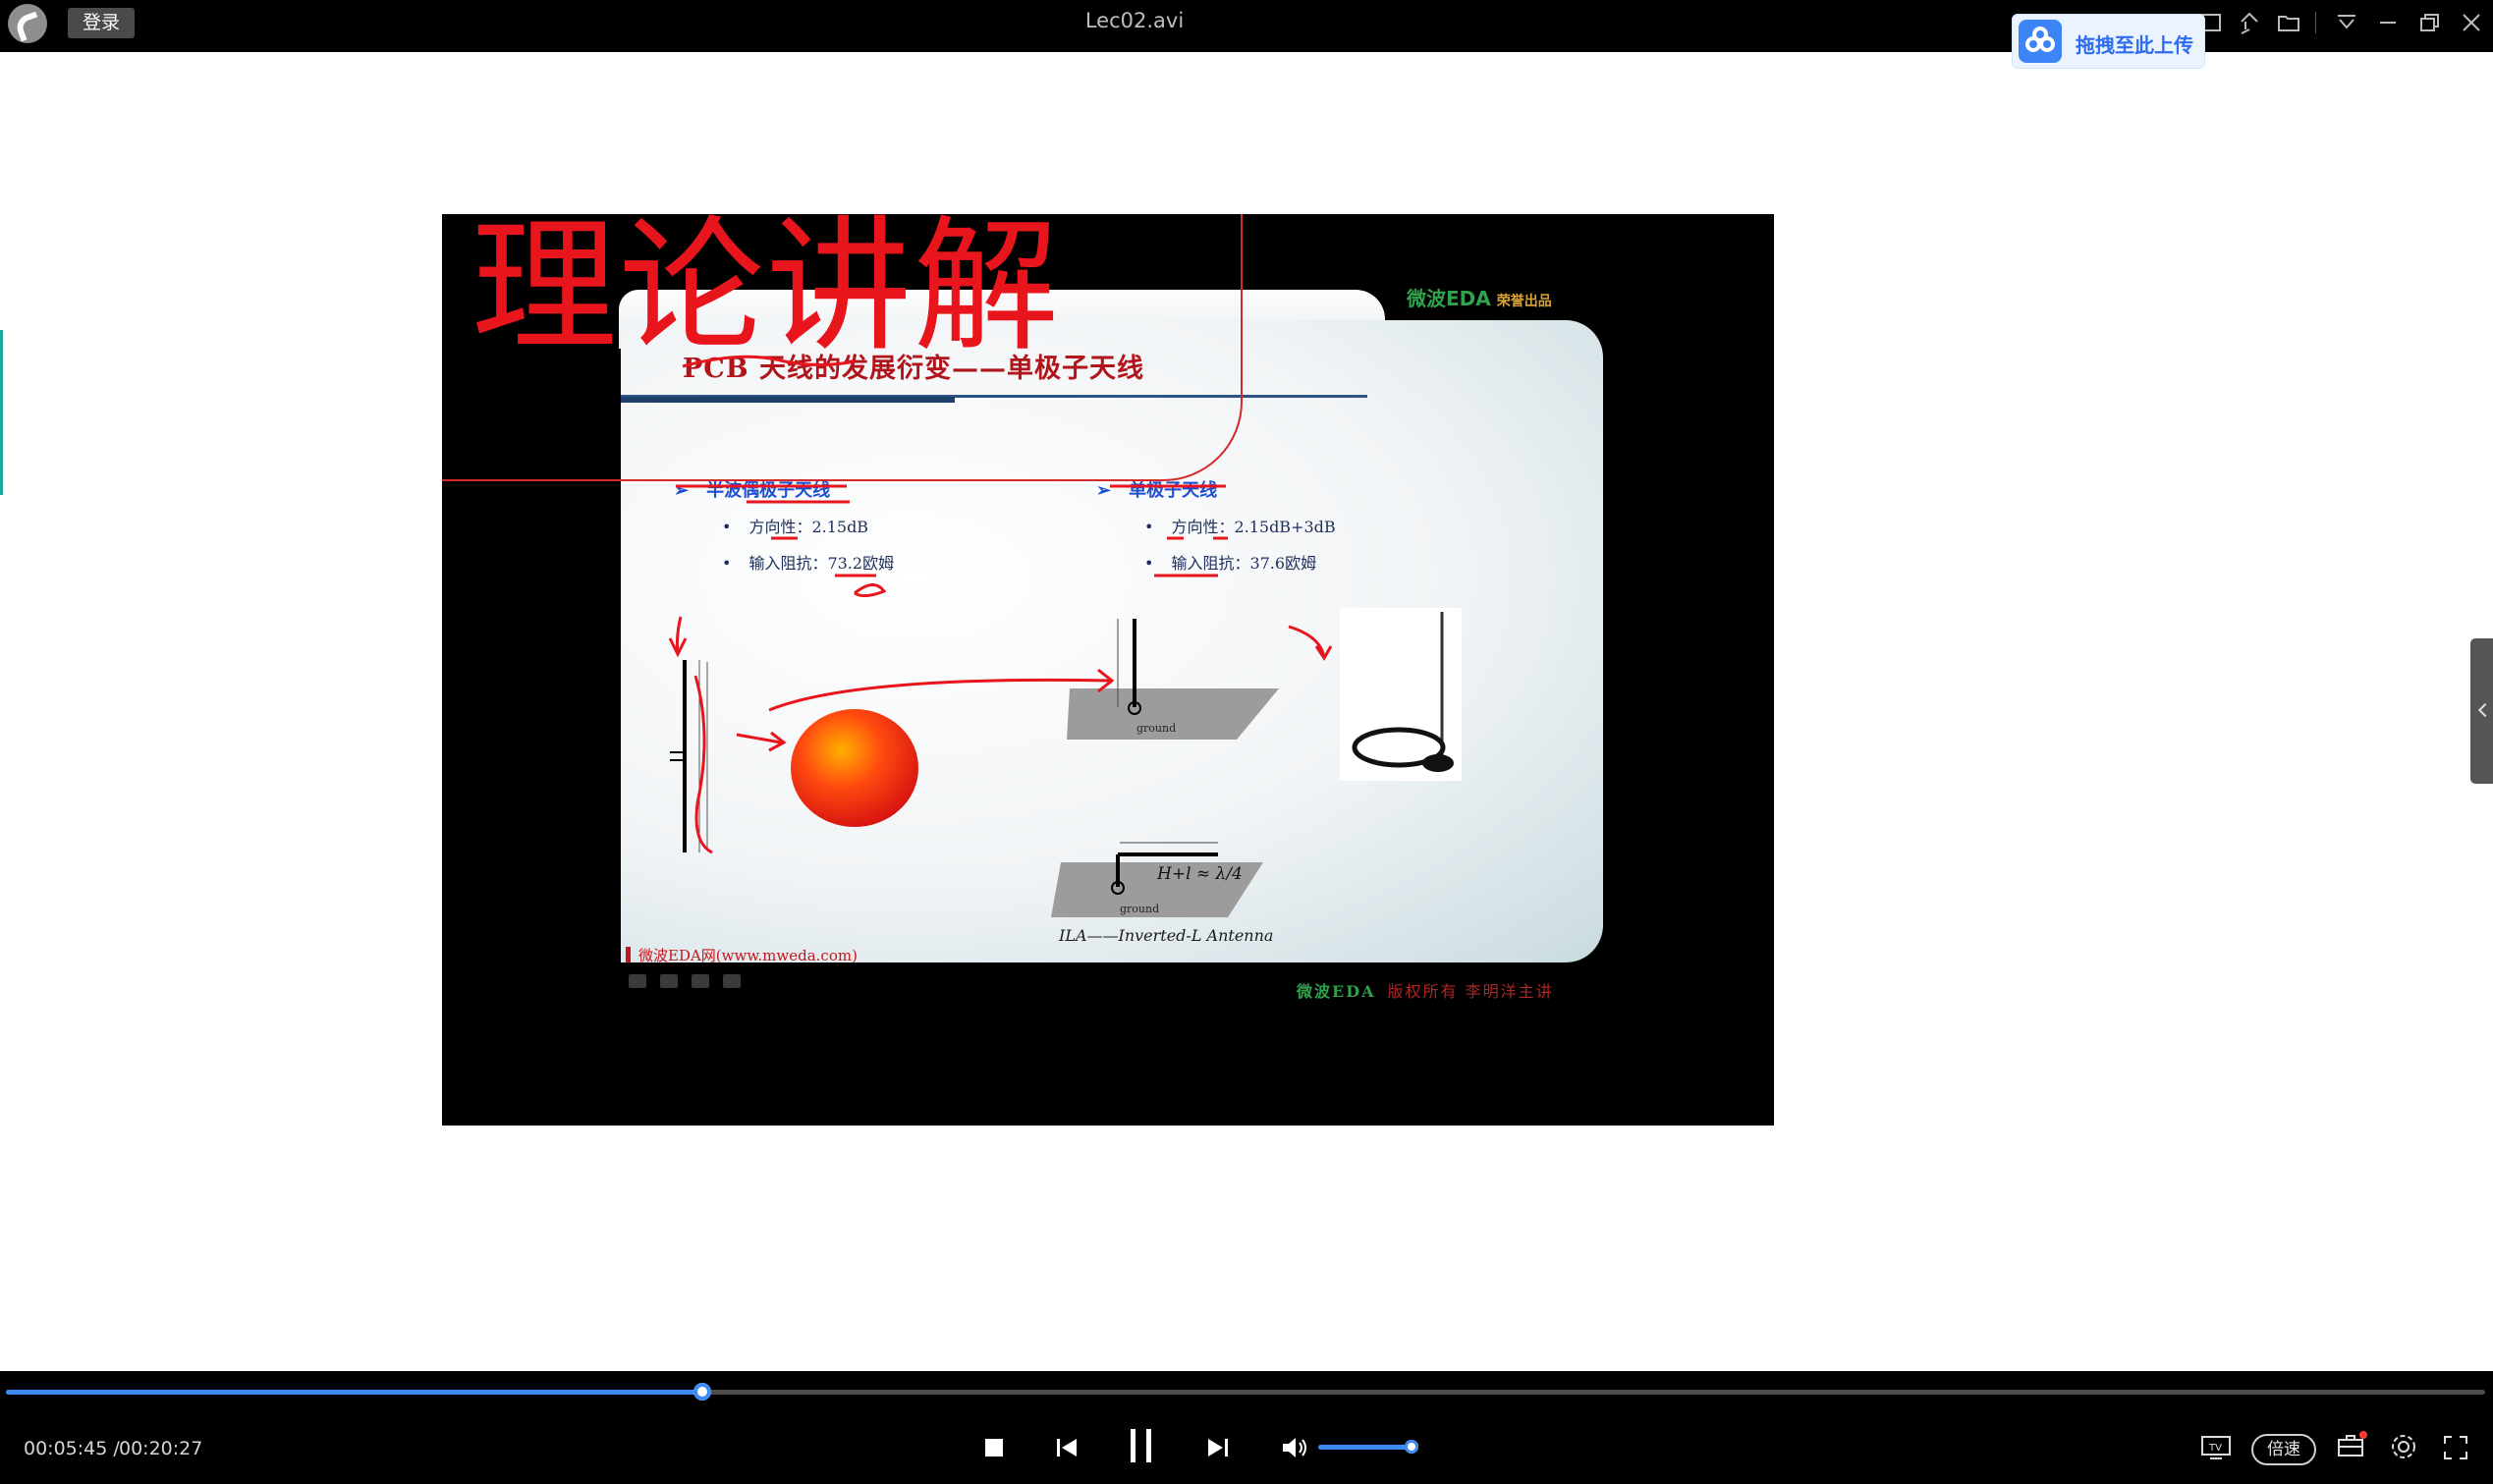 The height and width of the screenshot is (1484, 2493). I want to click on next-icon, so click(1218, 1447).